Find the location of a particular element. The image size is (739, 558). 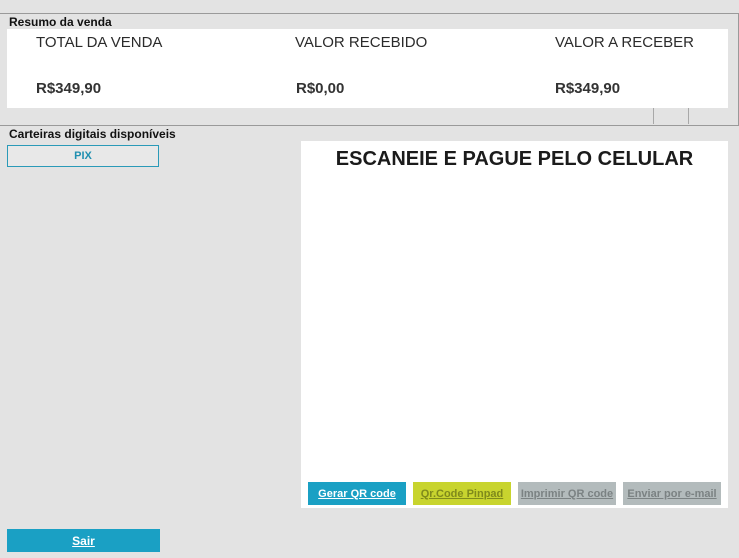

amount-received-value: R$0,00 is located at coordinates (320, 88).